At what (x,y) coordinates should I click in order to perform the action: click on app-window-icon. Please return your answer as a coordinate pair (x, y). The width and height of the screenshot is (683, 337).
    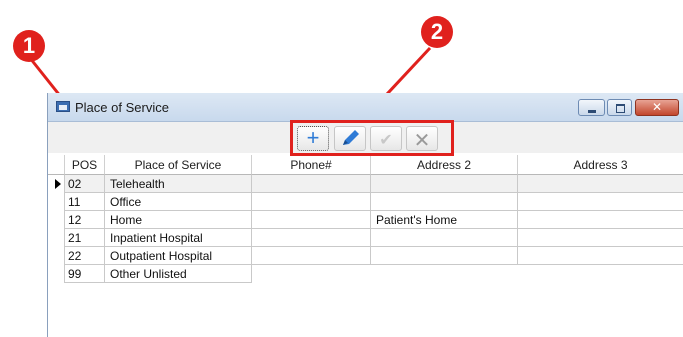
    Looking at the image, I should click on (63, 106).